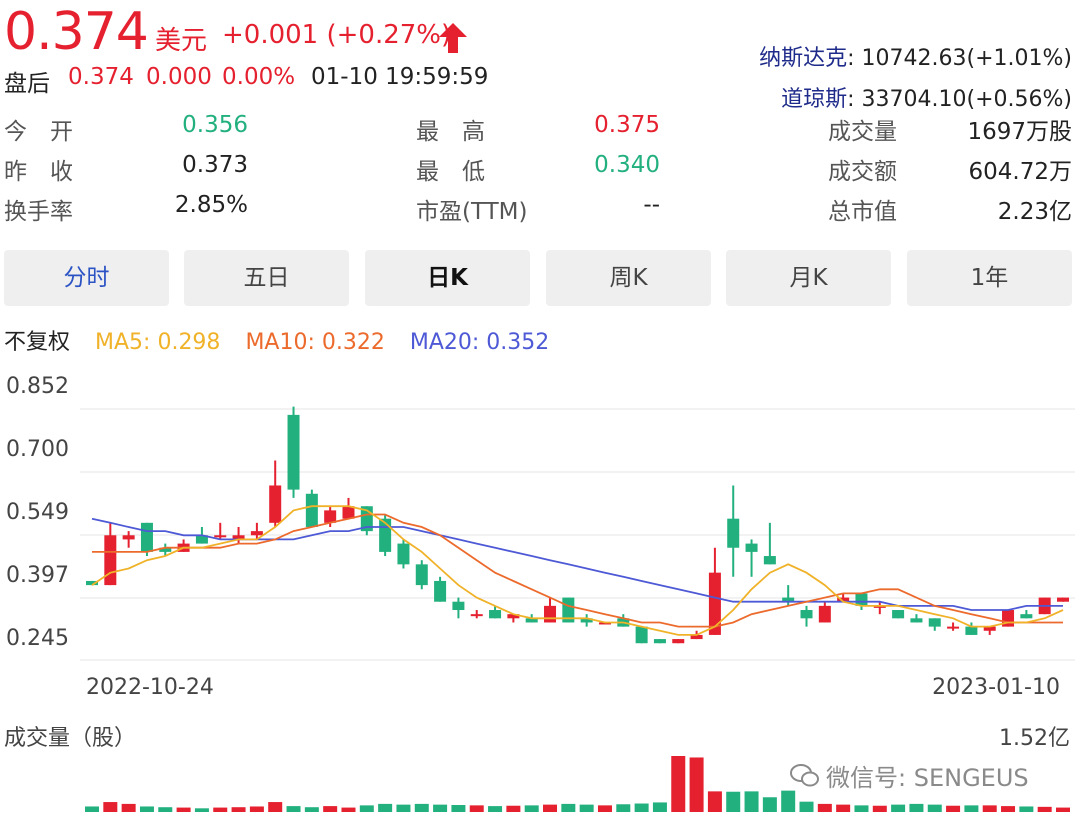  What do you see at coordinates (627, 125) in the screenshot?
I see `stat-value: 0.375` at bounding box center [627, 125].